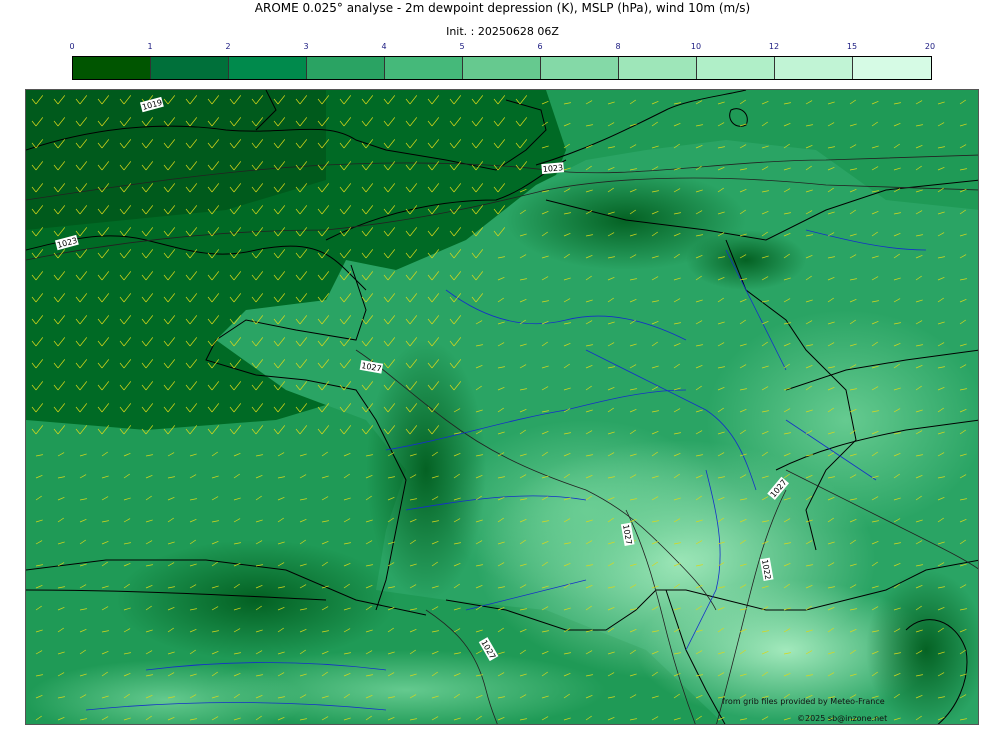 The image size is (1005, 738). Describe the element at coordinates (842, 420) in the screenshot. I see `dry-region-alps` at that location.